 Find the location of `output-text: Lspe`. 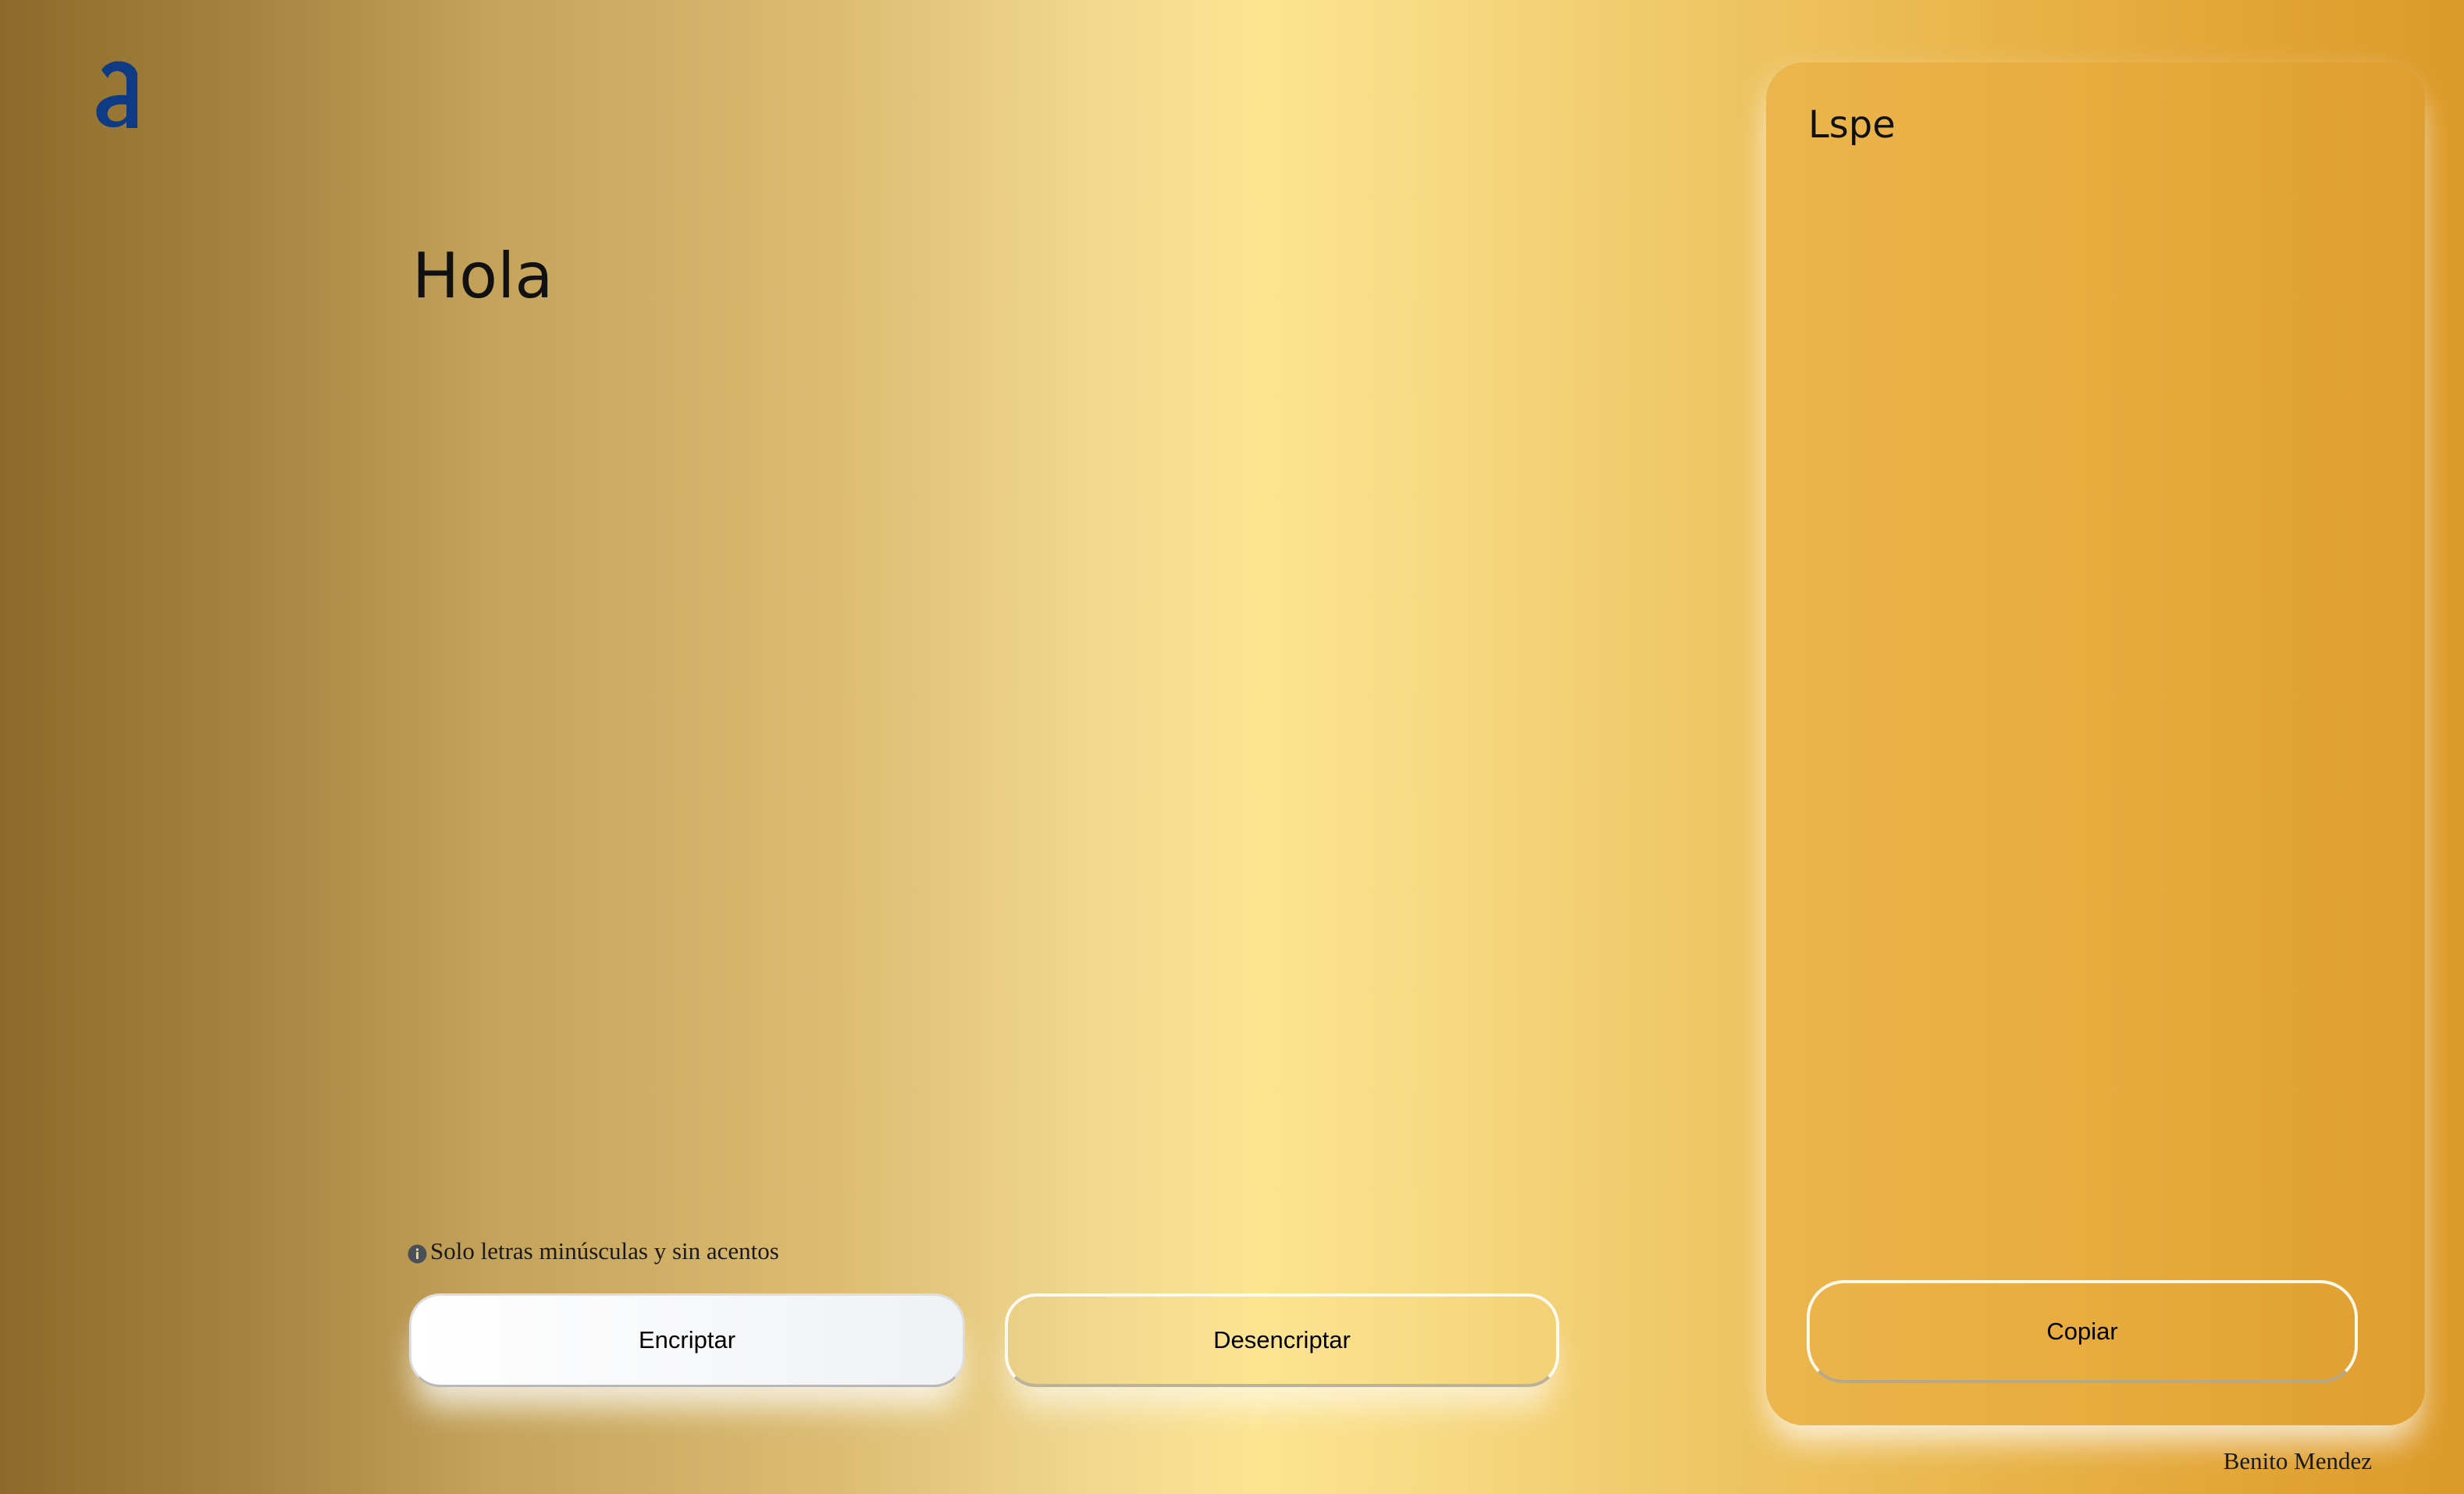

output-text: Lspe is located at coordinates (1852, 125).